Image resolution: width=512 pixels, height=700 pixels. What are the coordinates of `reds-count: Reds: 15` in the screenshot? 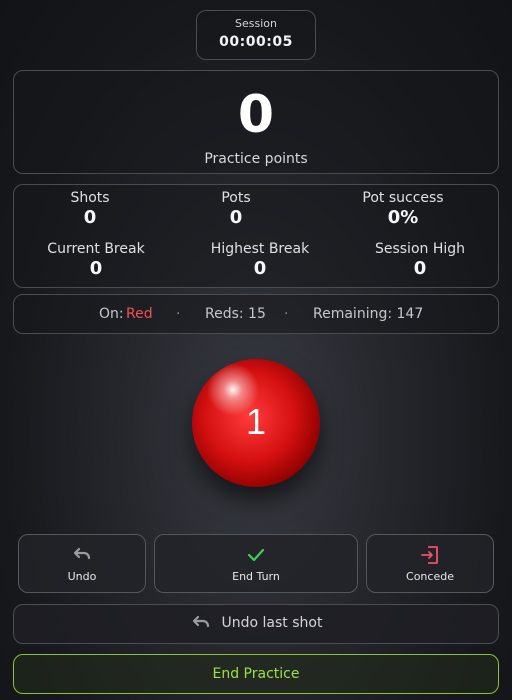 It's located at (235, 314).